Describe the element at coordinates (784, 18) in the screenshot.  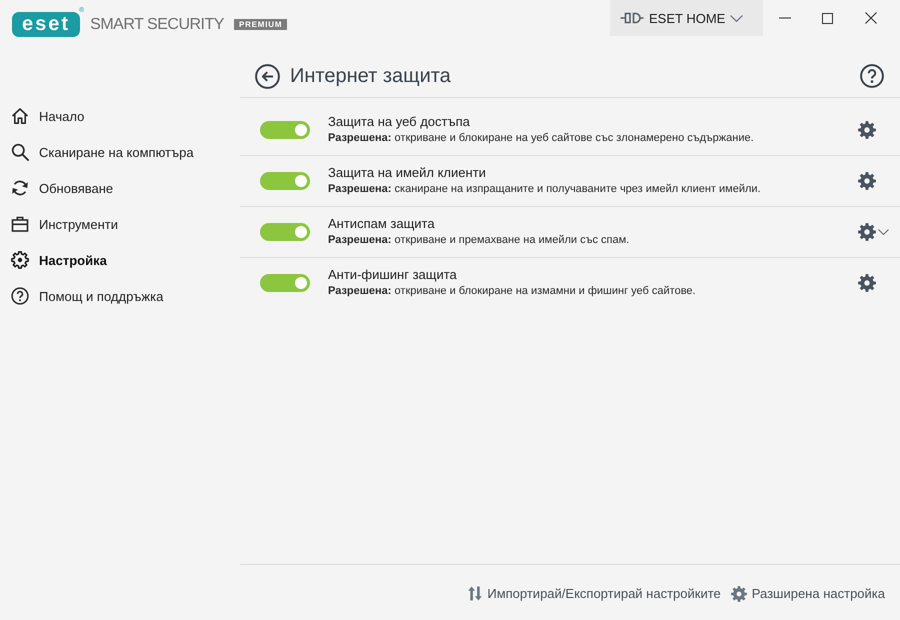
I see `minimize-icon` at that location.